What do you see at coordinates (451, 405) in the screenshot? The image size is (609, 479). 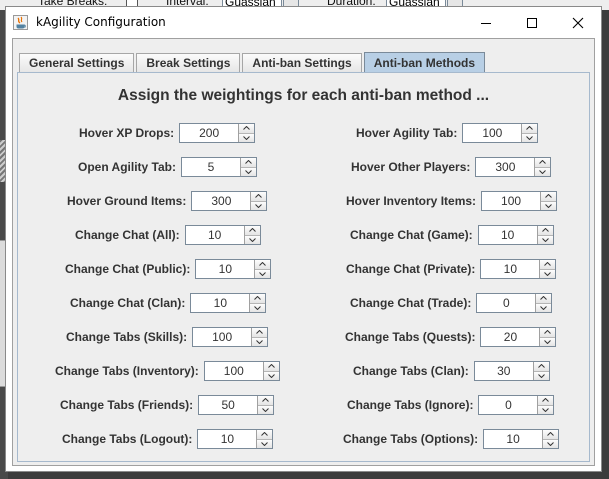 I see `change-tabs-ignore-row: Change Tabs (Ignore): 0` at bounding box center [451, 405].